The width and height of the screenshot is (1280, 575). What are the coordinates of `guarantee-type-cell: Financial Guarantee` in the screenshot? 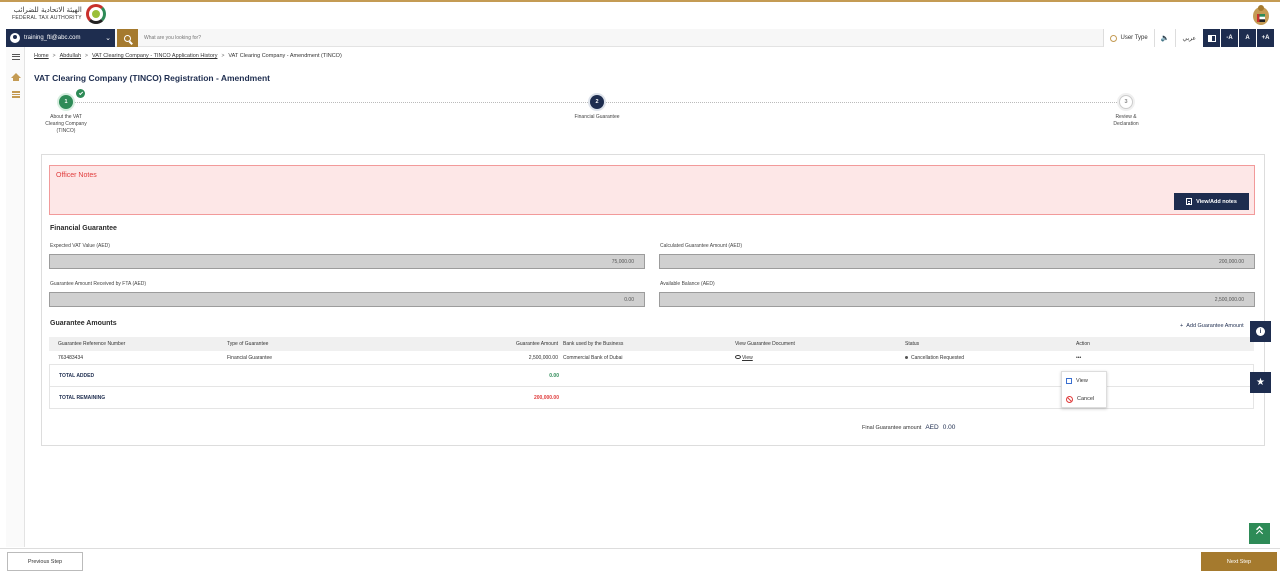 It's located at (250, 357).